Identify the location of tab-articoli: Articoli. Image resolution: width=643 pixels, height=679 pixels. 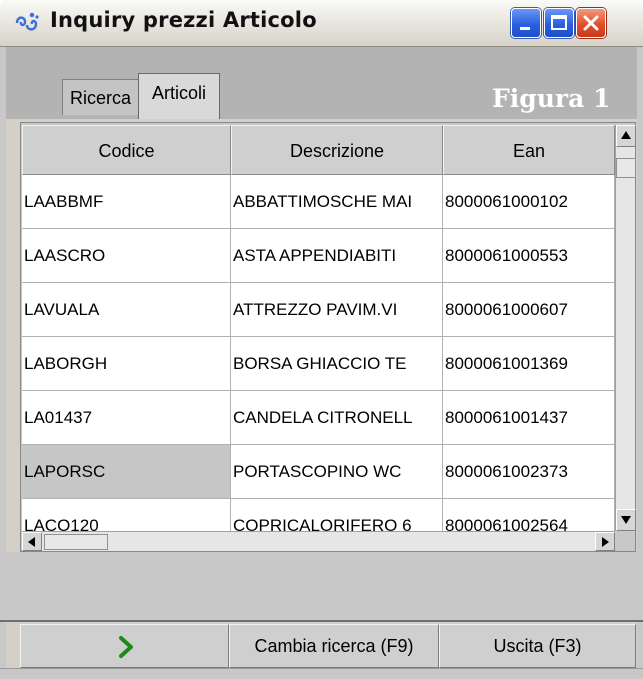
(179, 96).